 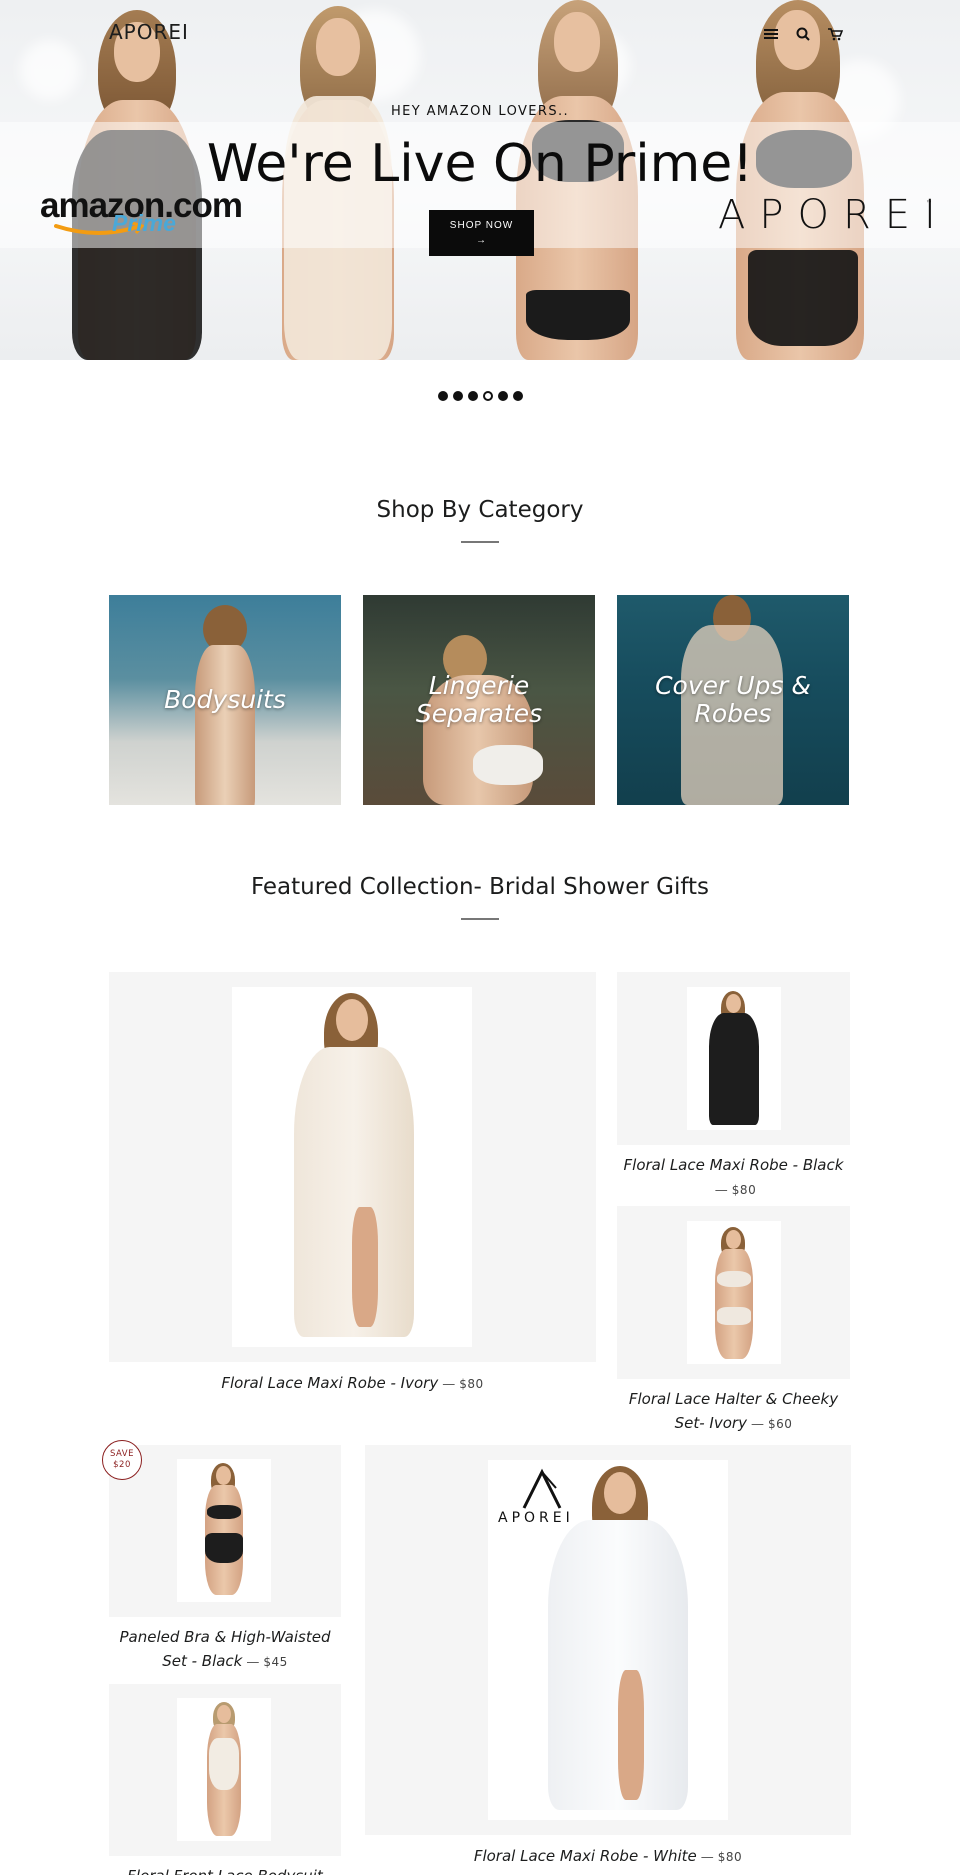 What do you see at coordinates (480, 396) in the screenshot?
I see `slideshow-pagination` at bounding box center [480, 396].